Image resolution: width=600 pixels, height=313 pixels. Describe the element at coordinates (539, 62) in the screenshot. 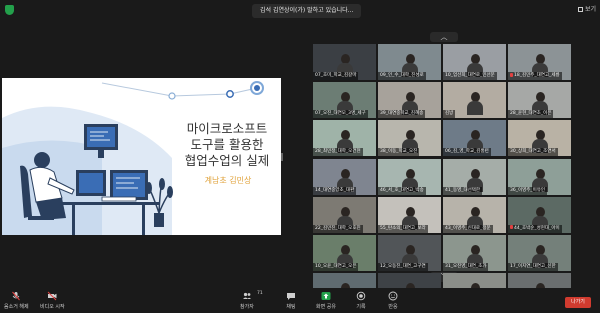

I see `participant-tile: 18_김민주_대연고_세룡` at that location.